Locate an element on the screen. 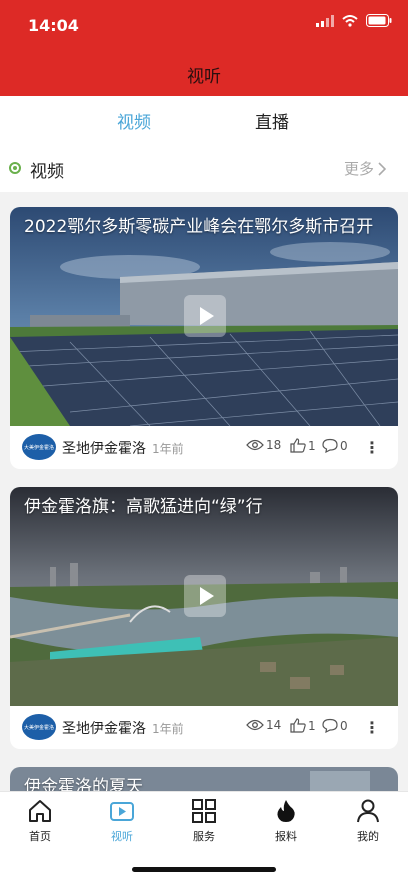 The width and height of the screenshot is (408, 883). more-label: 更多 is located at coordinates (358, 169).